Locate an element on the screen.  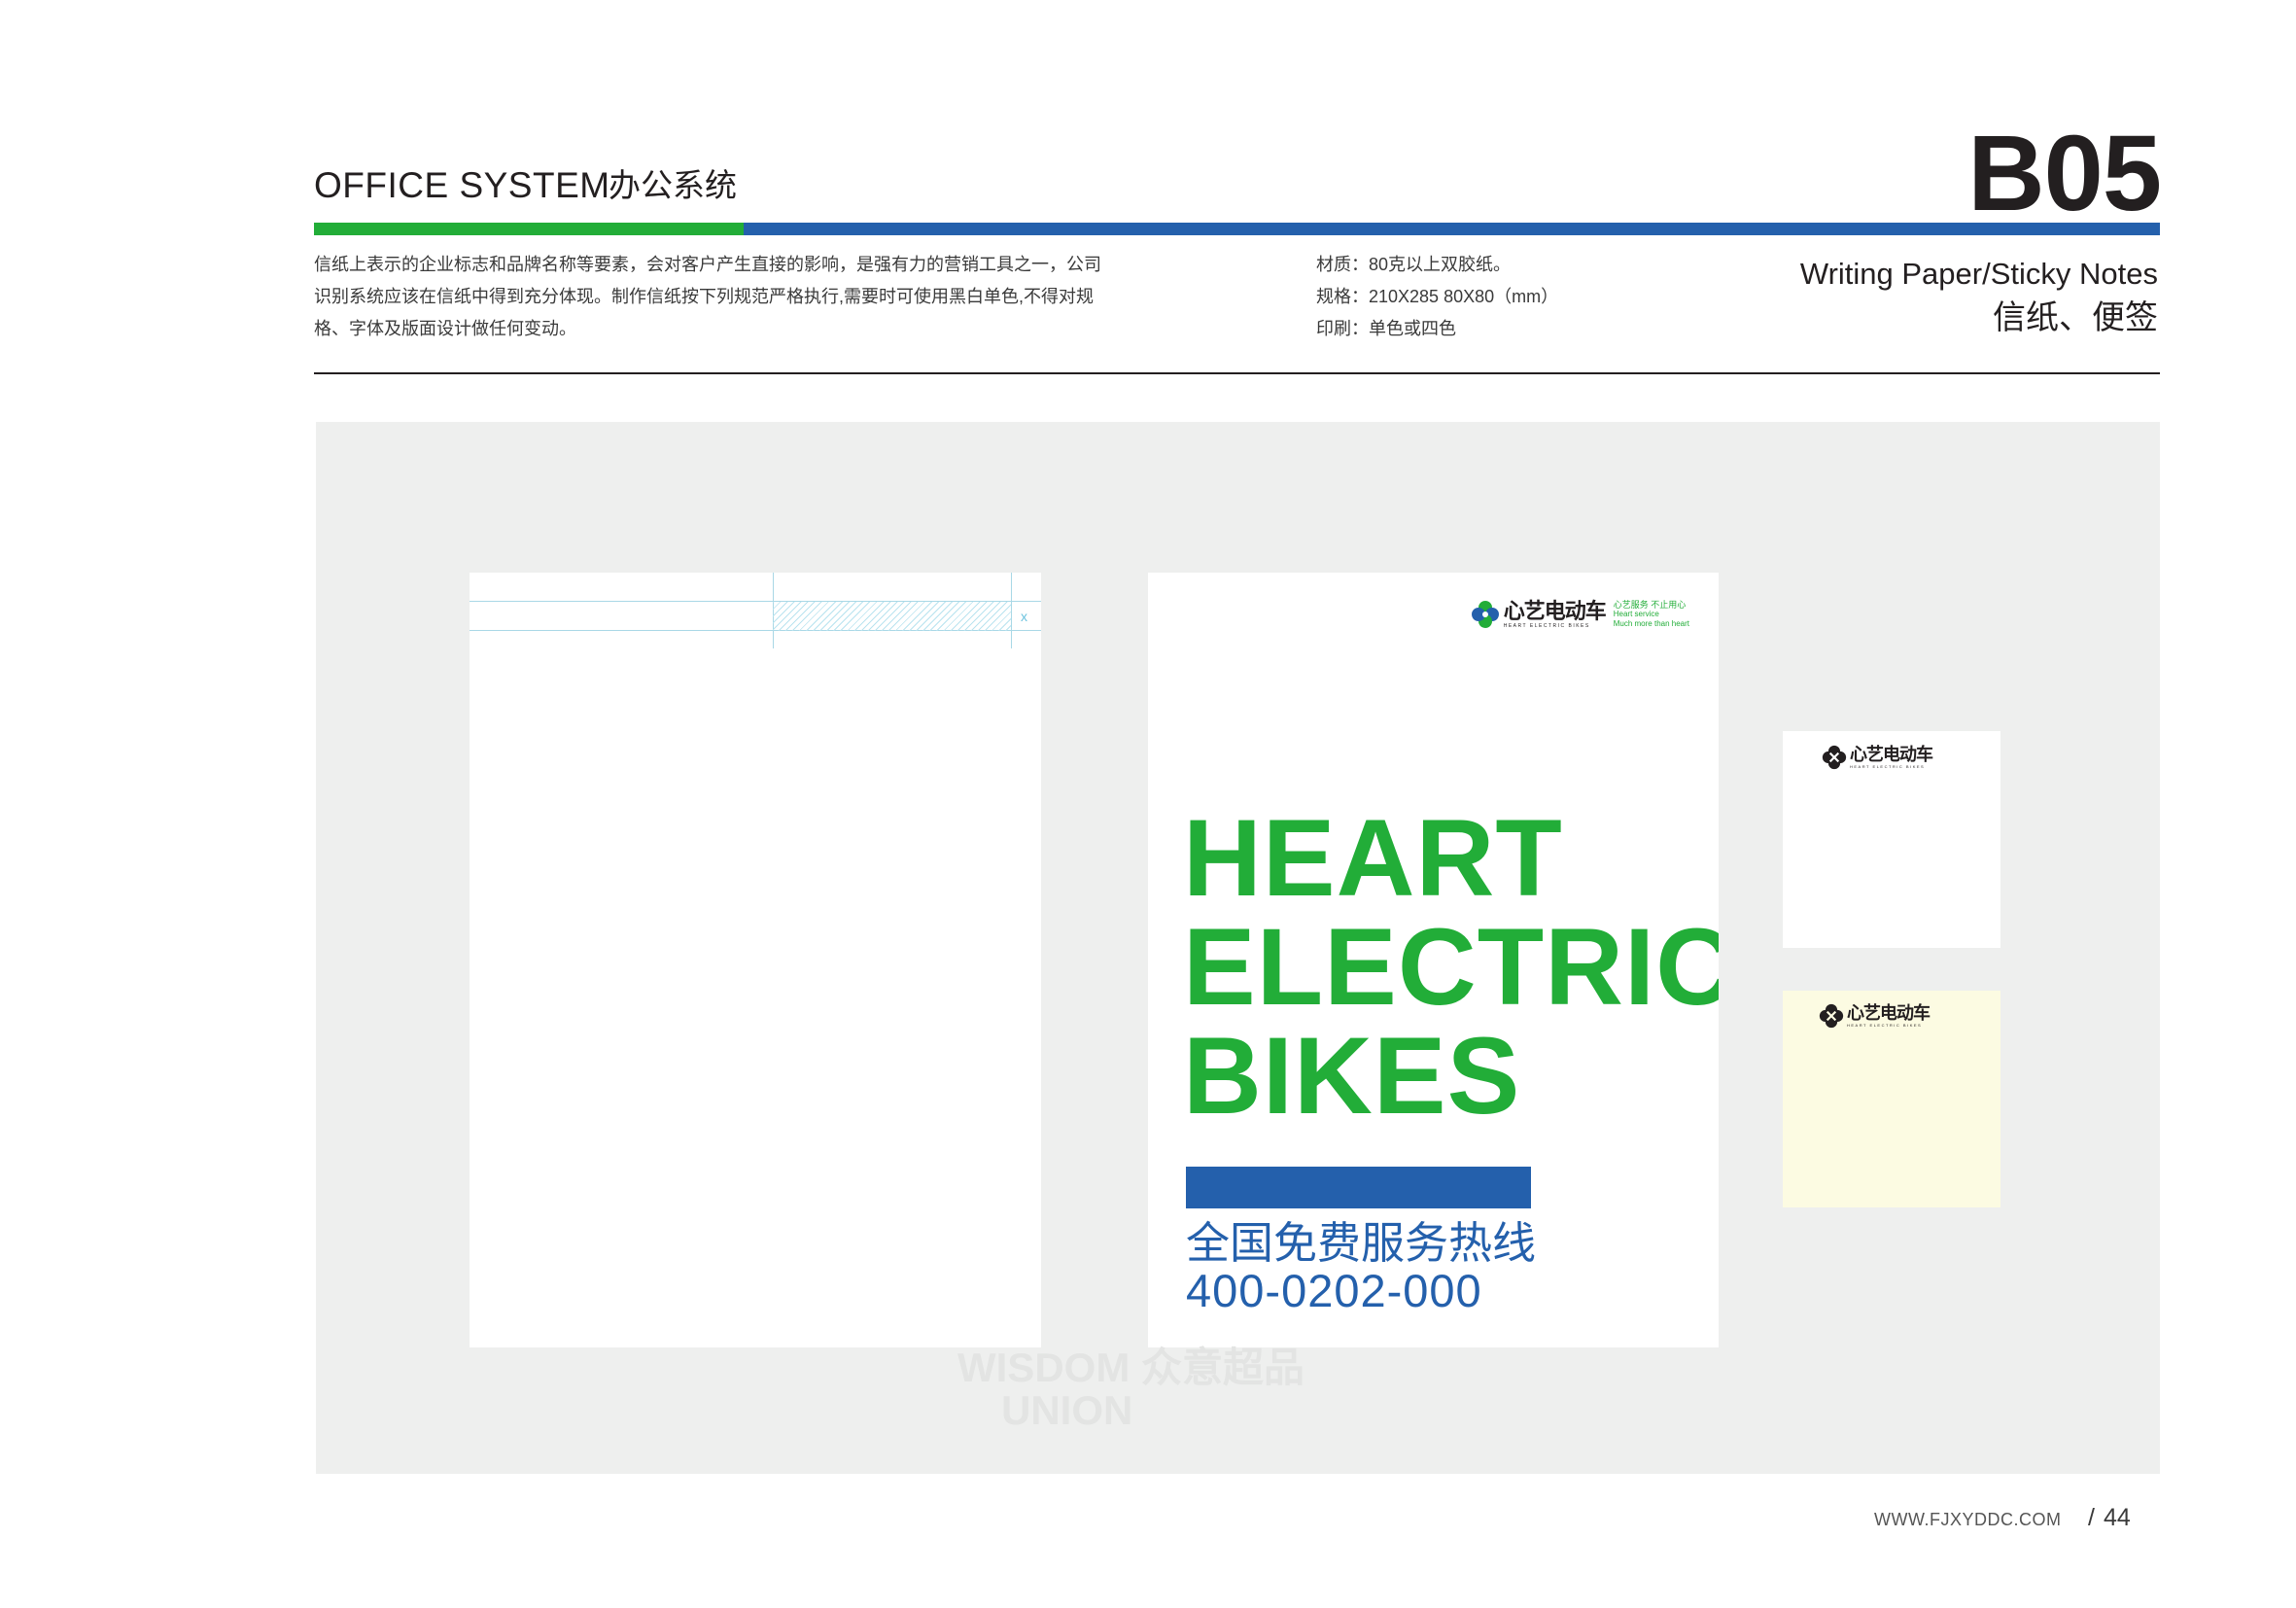
section-title-cn: 办公系统 is located at coordinates (673, 185).